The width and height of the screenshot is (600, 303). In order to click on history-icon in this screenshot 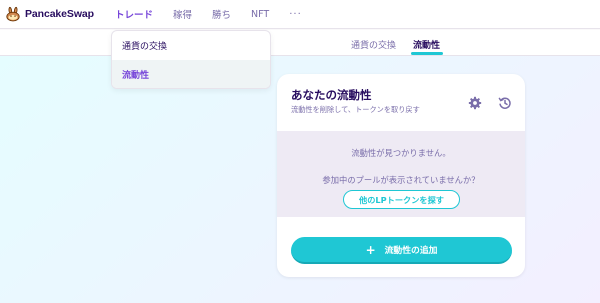, I will do `click(505, 102)`.